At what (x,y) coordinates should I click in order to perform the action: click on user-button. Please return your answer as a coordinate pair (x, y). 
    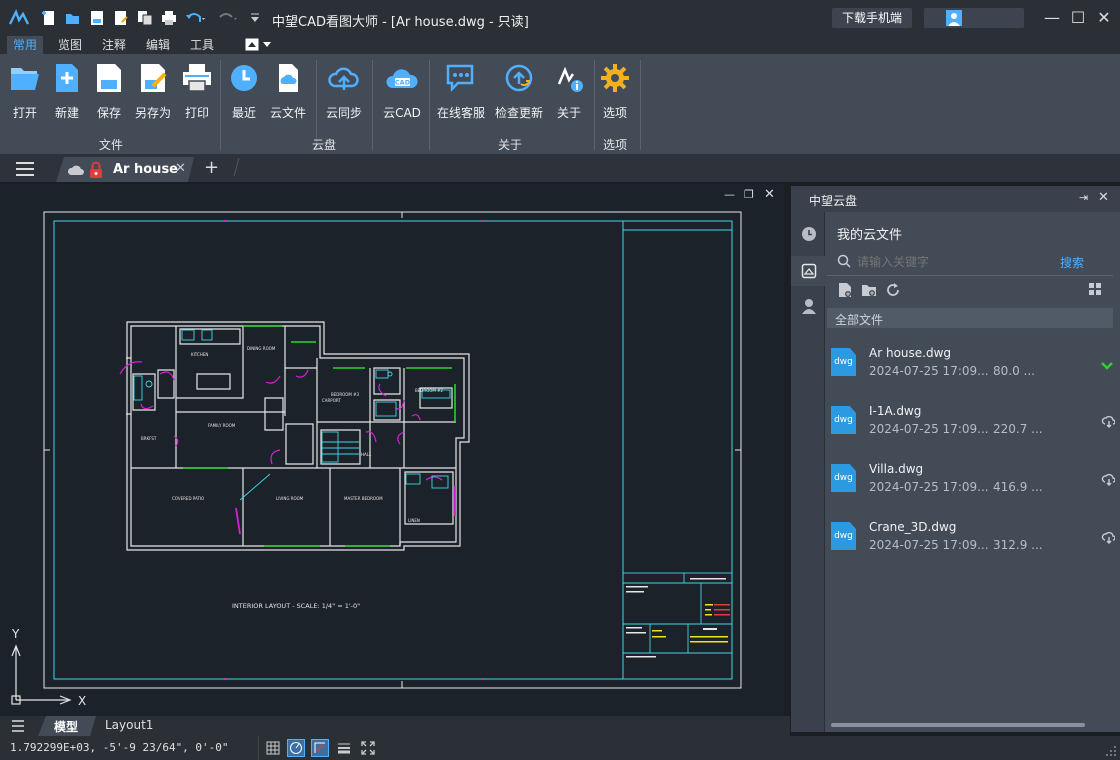
    Looking at the image, I should click on (974, 18).